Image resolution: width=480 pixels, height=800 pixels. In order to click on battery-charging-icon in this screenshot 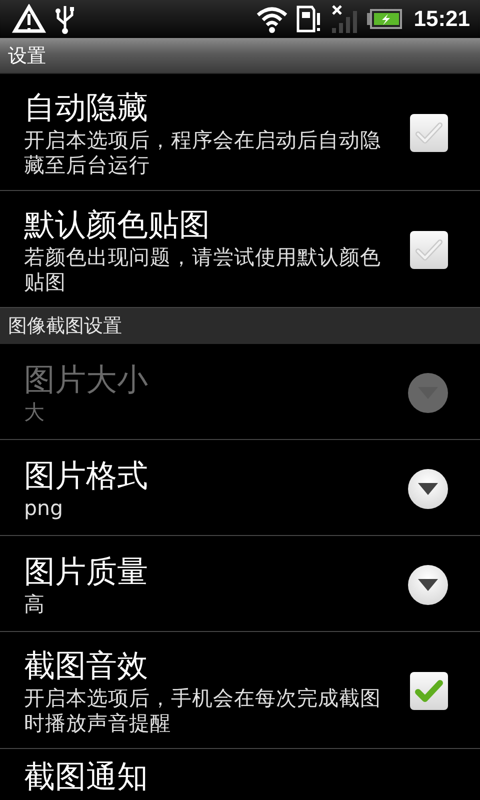, I will do `click(384, 19)`.